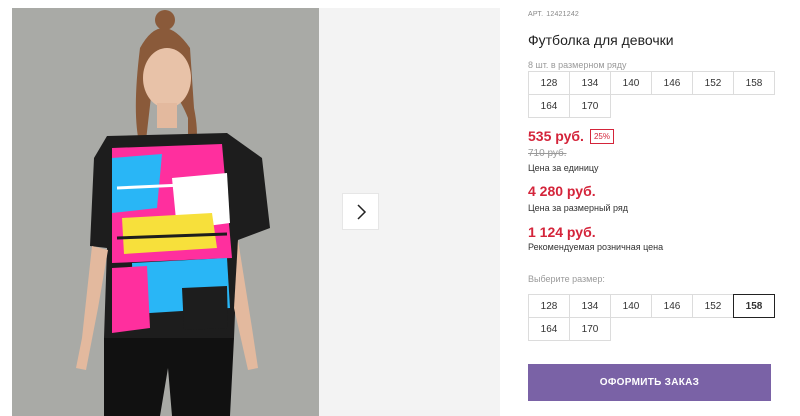 Image resolution: width=800 pixels, height=416 pixels. Describe the element at coordinates (631, 83) in the screenshot. I see `set-size-cell: 140` at that location.